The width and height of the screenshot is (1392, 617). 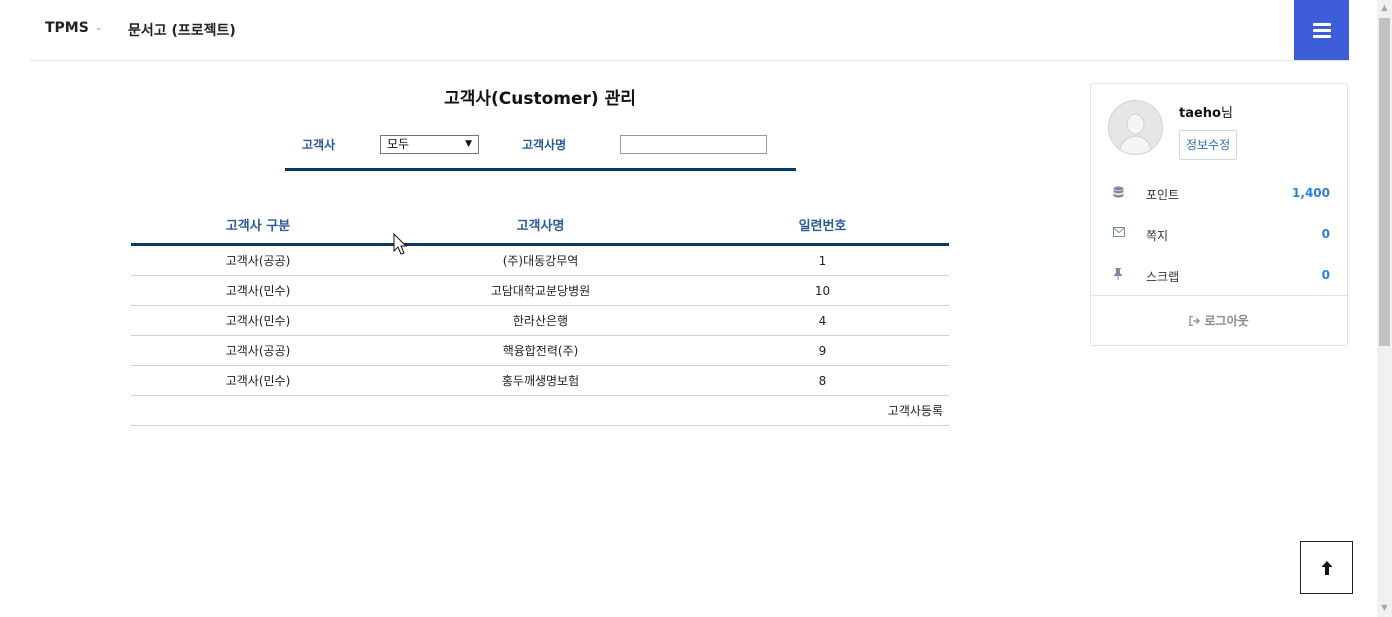 I want to click on username: taeho님, so click(x=1206, y=111).